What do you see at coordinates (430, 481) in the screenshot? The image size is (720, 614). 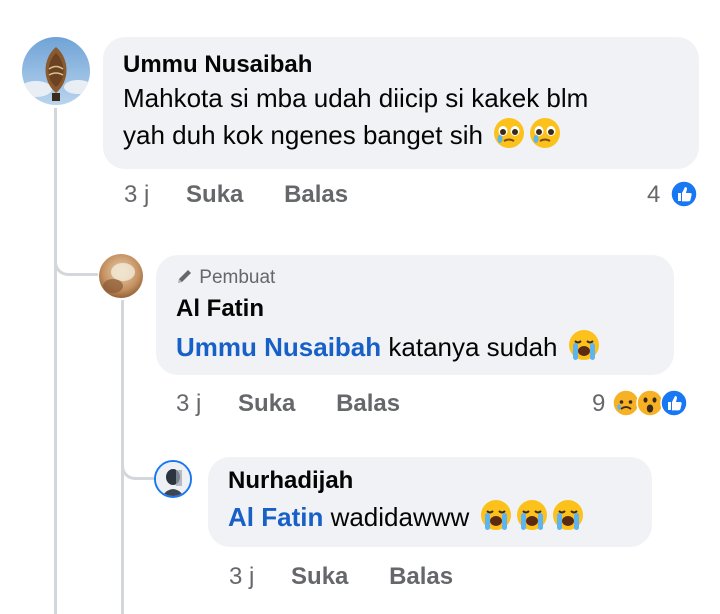 I see `comment-author: Nurhadijah` at bounding box center [430, 481].